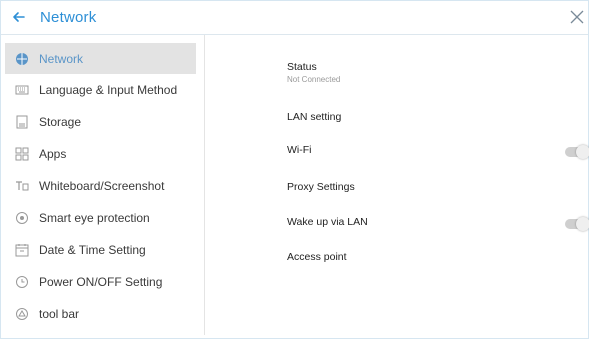 The width and height of the screenshot is (589, 339). I want to click on sidebar-item-label: Whiteboard/Screenshot, so click(102, 186).